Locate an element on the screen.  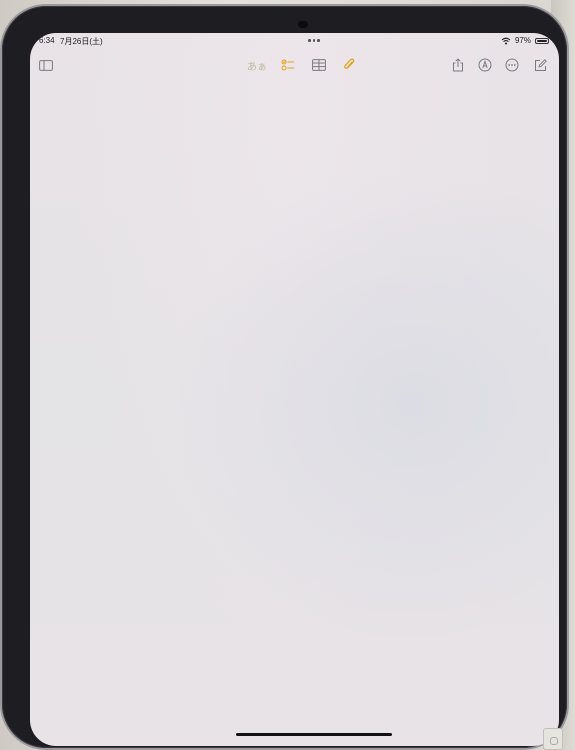
home-indicator is located at coordinates (314, 734).